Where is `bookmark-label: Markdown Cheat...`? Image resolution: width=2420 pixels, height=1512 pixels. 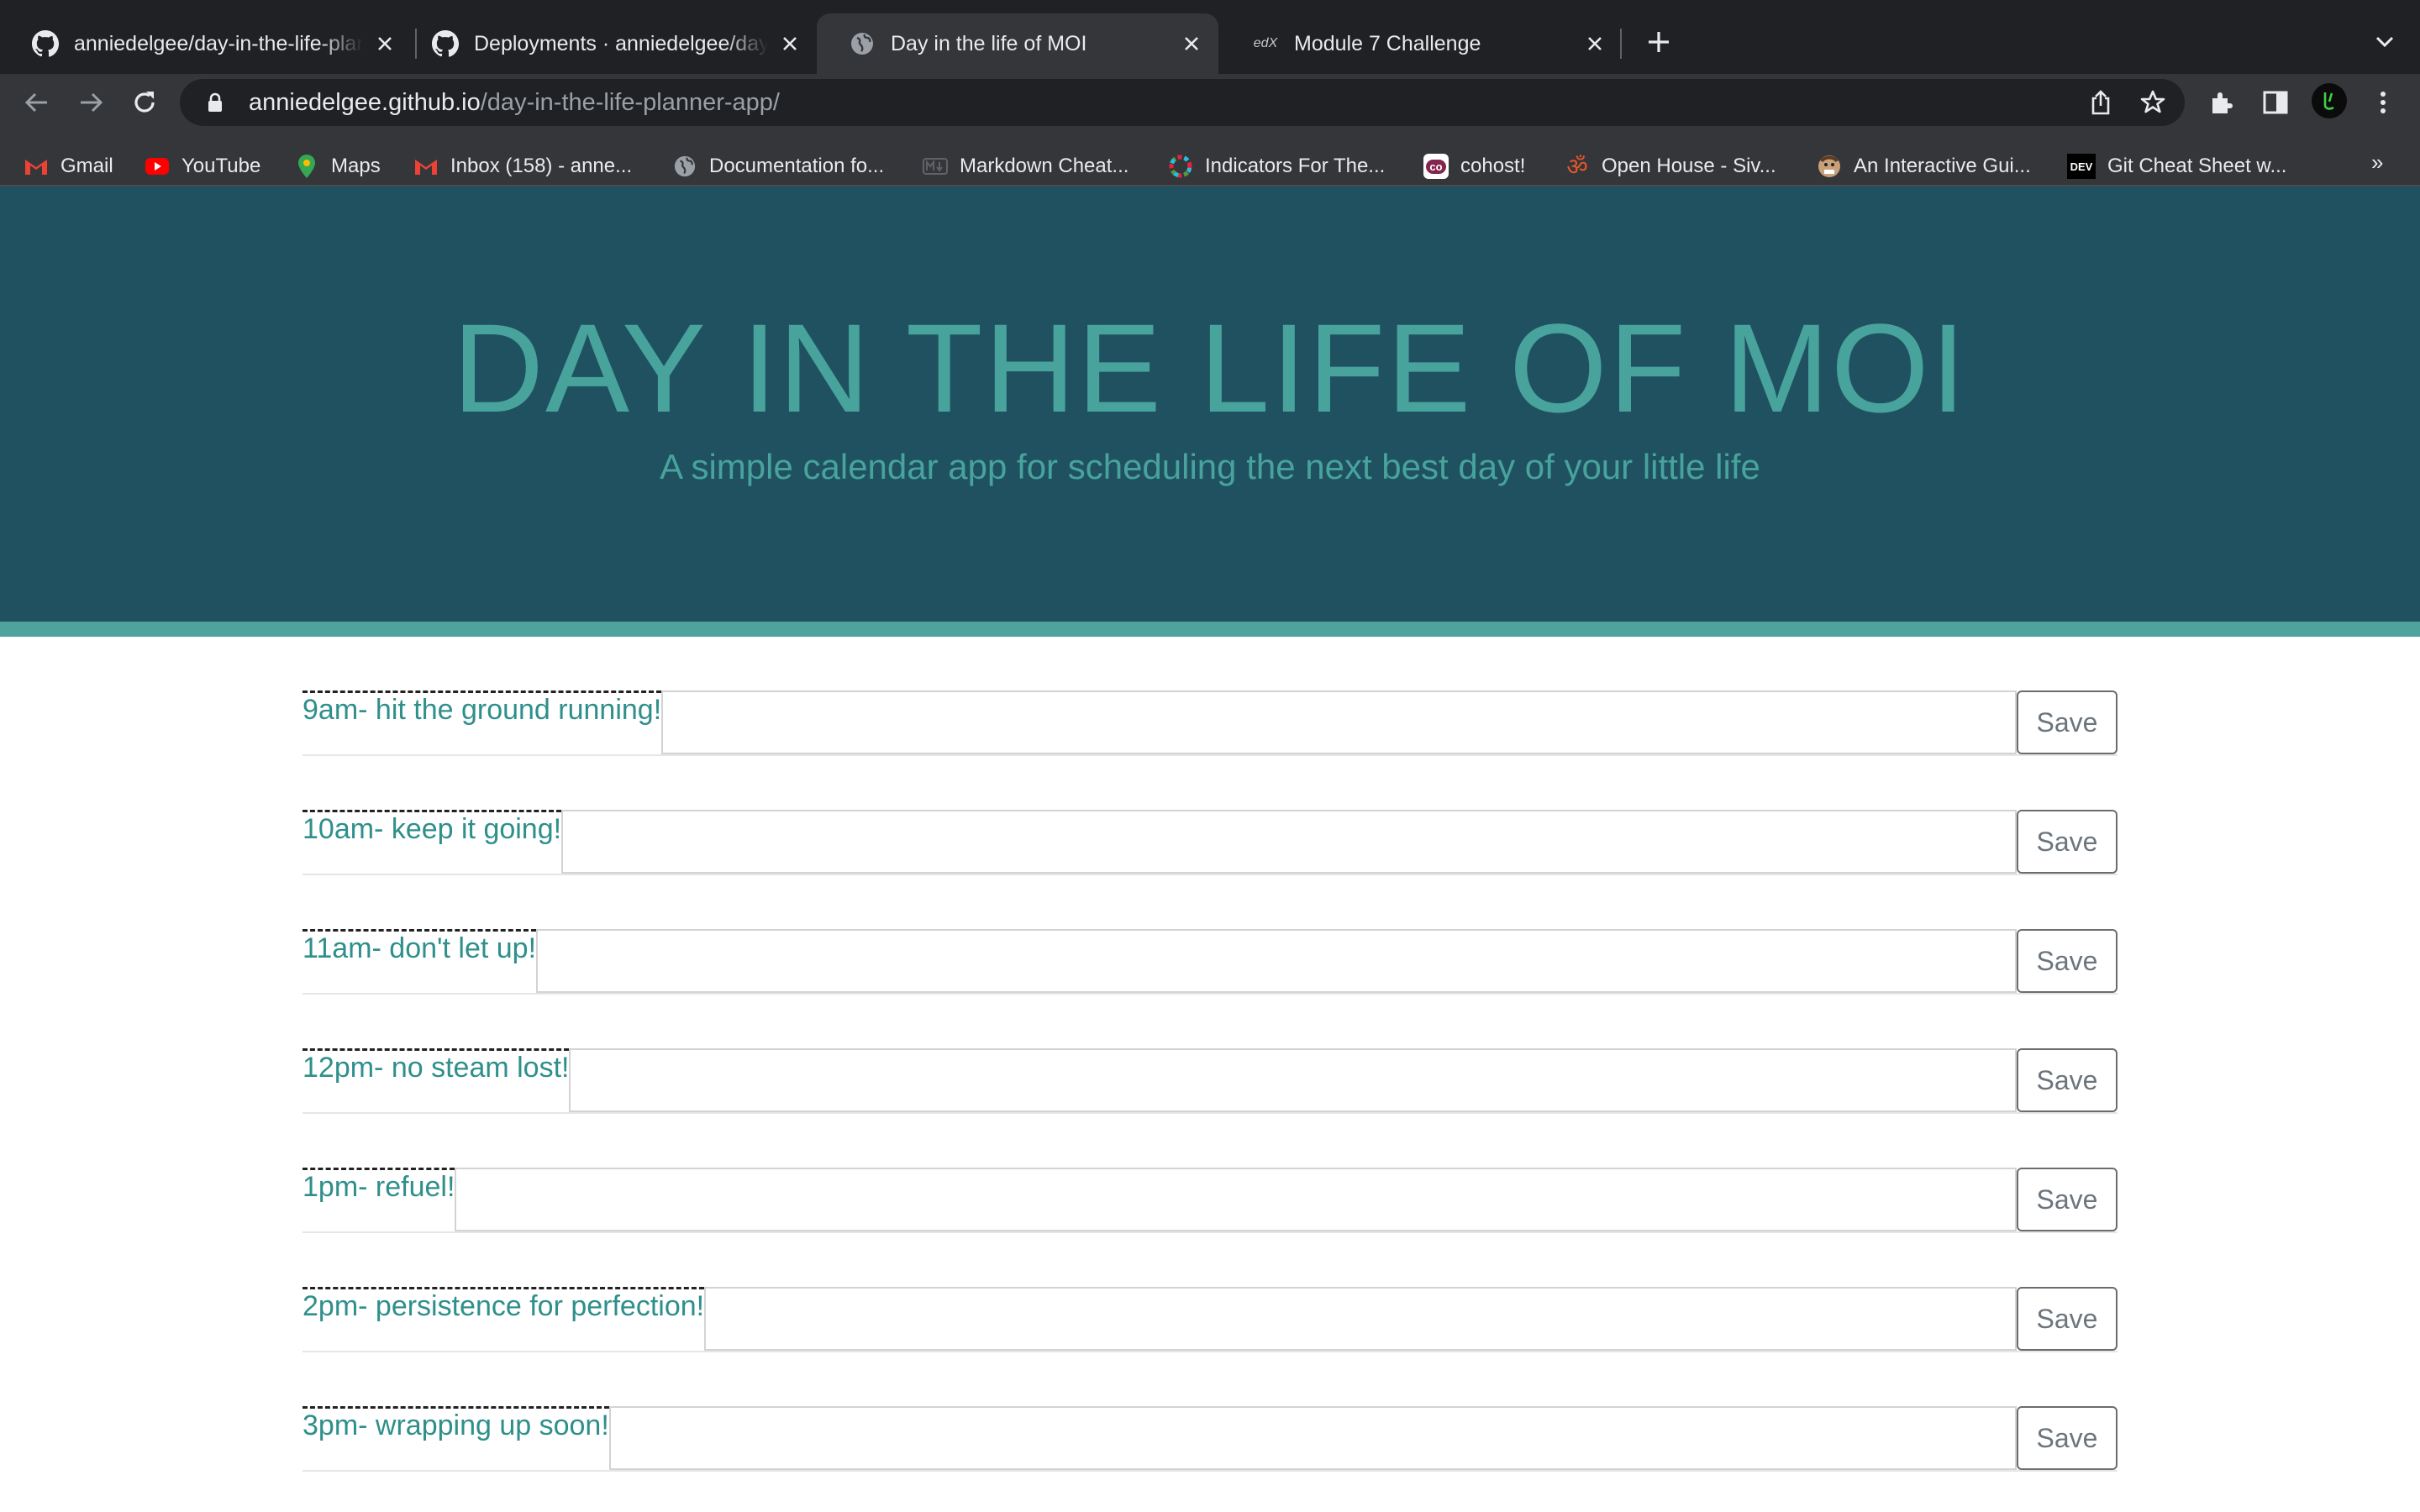
bookmark-label: Markdown Cheat... is located at coordinates (1044, 166).